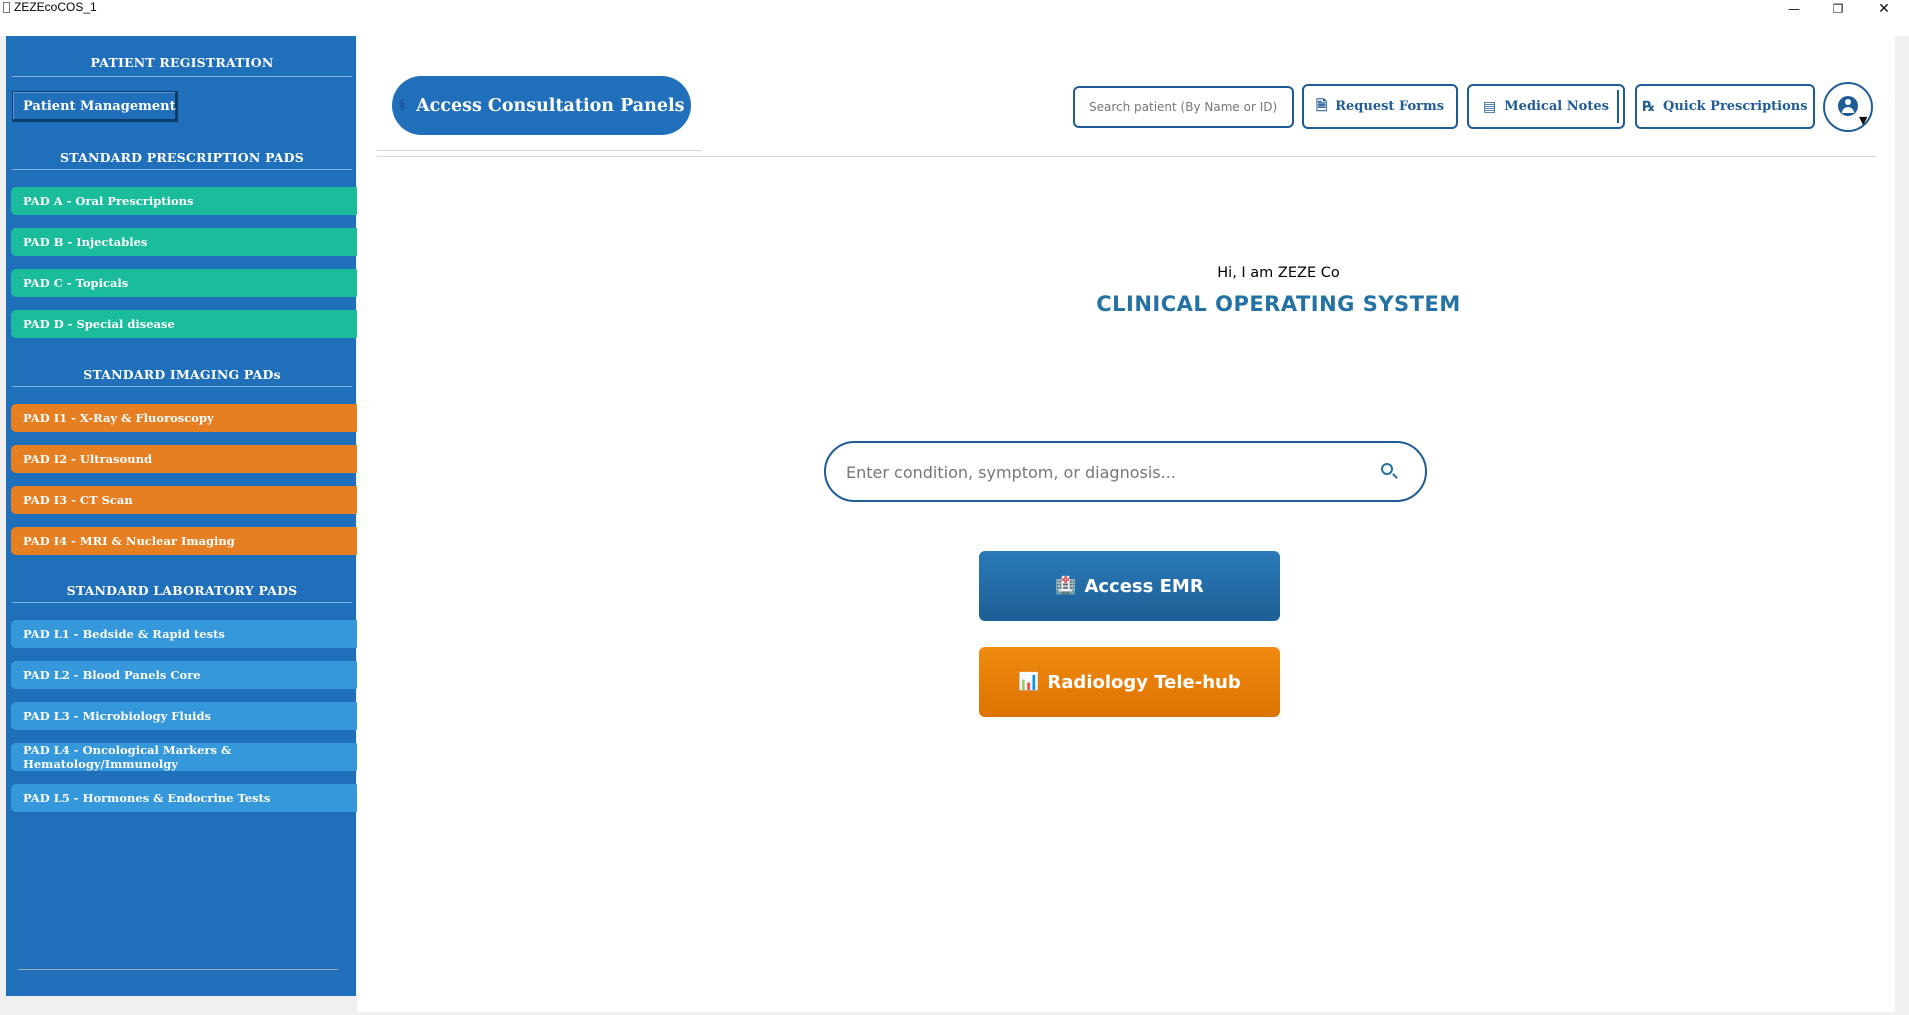 This screenshot has width=1909, height=1015. Describe the element at coordinates (402, 105) in the screenshot. I see `stethoscope-icon: ⚕` at that location.